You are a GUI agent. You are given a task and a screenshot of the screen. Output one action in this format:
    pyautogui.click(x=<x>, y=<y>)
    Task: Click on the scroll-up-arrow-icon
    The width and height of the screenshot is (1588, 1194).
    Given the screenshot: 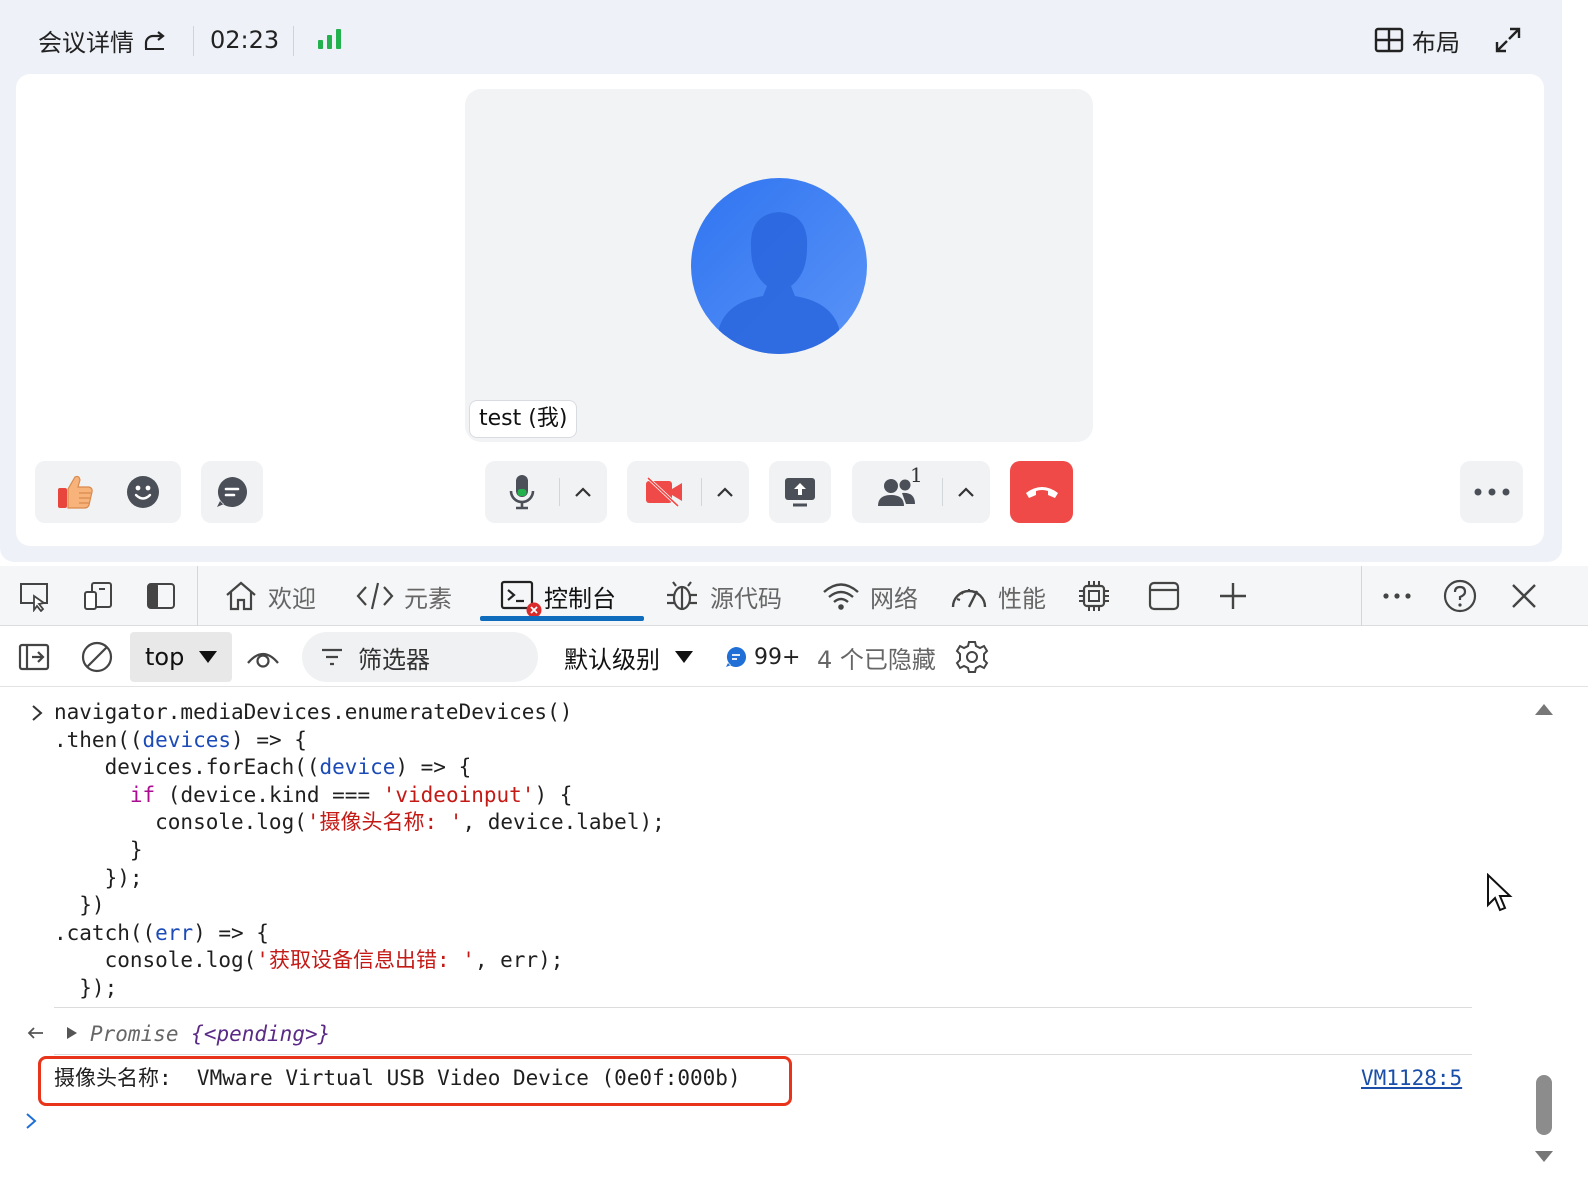 What is the action you would take?
    pyautogui.click(x=1544, y=709)
    